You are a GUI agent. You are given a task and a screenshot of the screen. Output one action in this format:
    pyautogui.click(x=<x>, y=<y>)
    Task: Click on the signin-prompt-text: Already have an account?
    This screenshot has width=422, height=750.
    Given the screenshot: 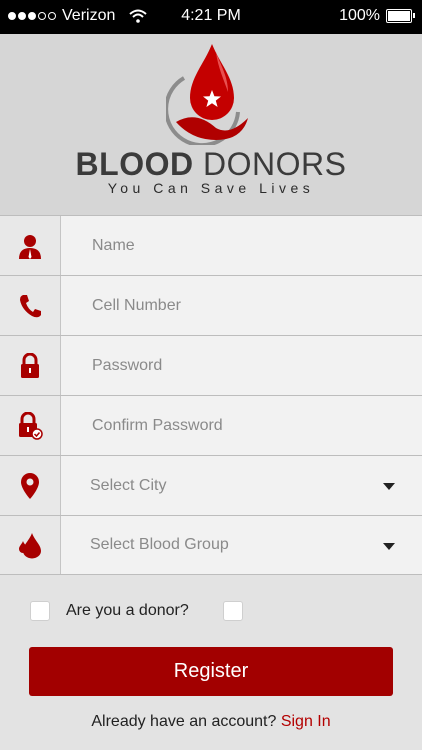 What is the action you would take?
    pyautogui.click(x=186, y=721)
    